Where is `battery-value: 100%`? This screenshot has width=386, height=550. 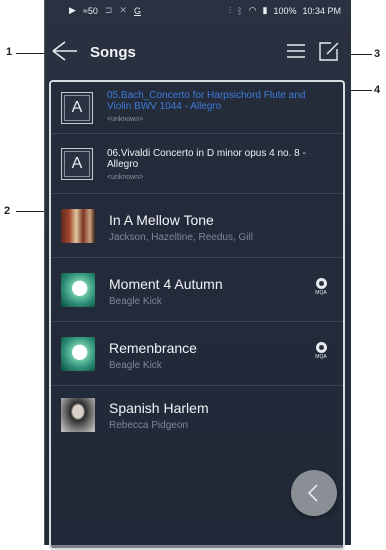 battery-value: 100% is located at coordinates (285, 10).